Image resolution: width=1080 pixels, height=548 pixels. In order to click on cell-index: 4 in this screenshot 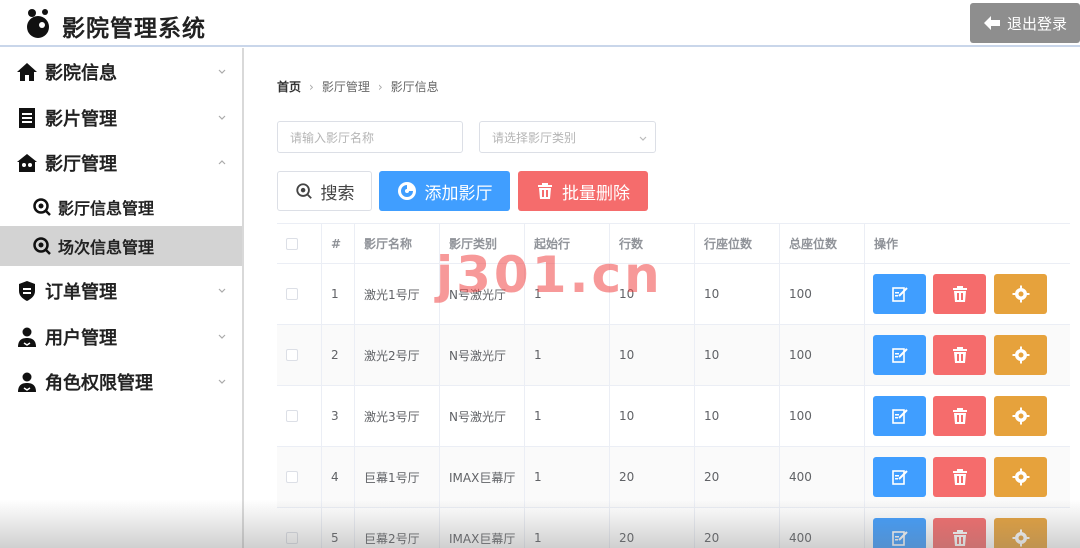, I will do `click(338, 477)`.